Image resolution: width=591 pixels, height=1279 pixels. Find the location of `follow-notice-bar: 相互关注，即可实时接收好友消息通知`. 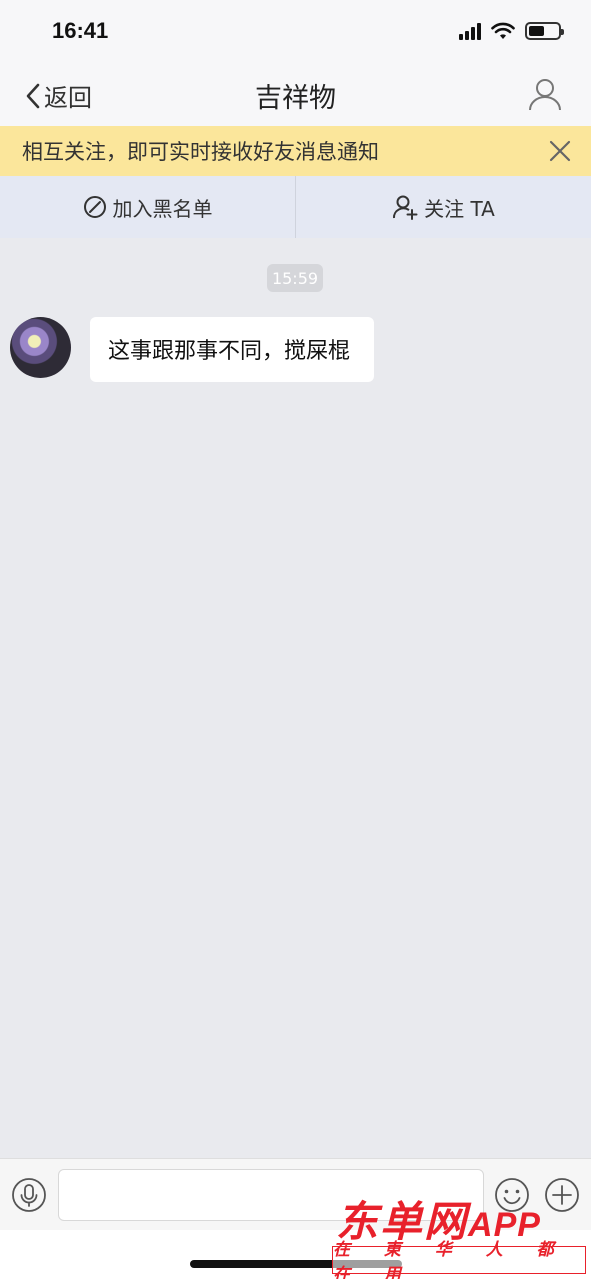

follow-notice-bar: 相互关注，即可实时接收好友消息通知 is located at coordinates (295, 151).